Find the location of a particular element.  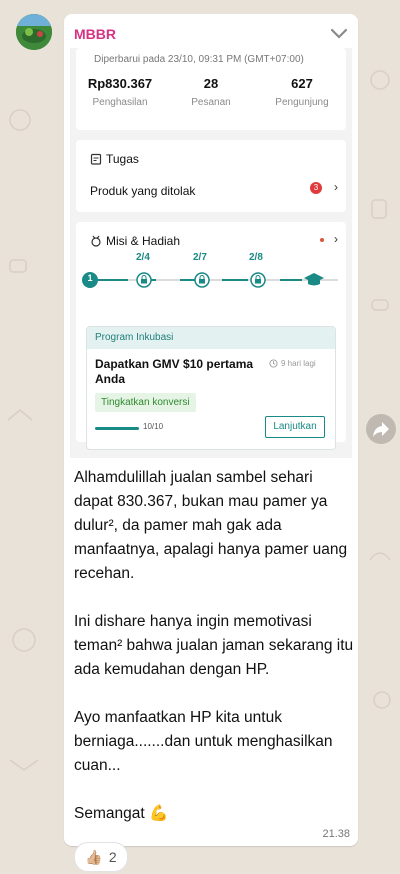

clock-icon is located at coordinates (273, 363).